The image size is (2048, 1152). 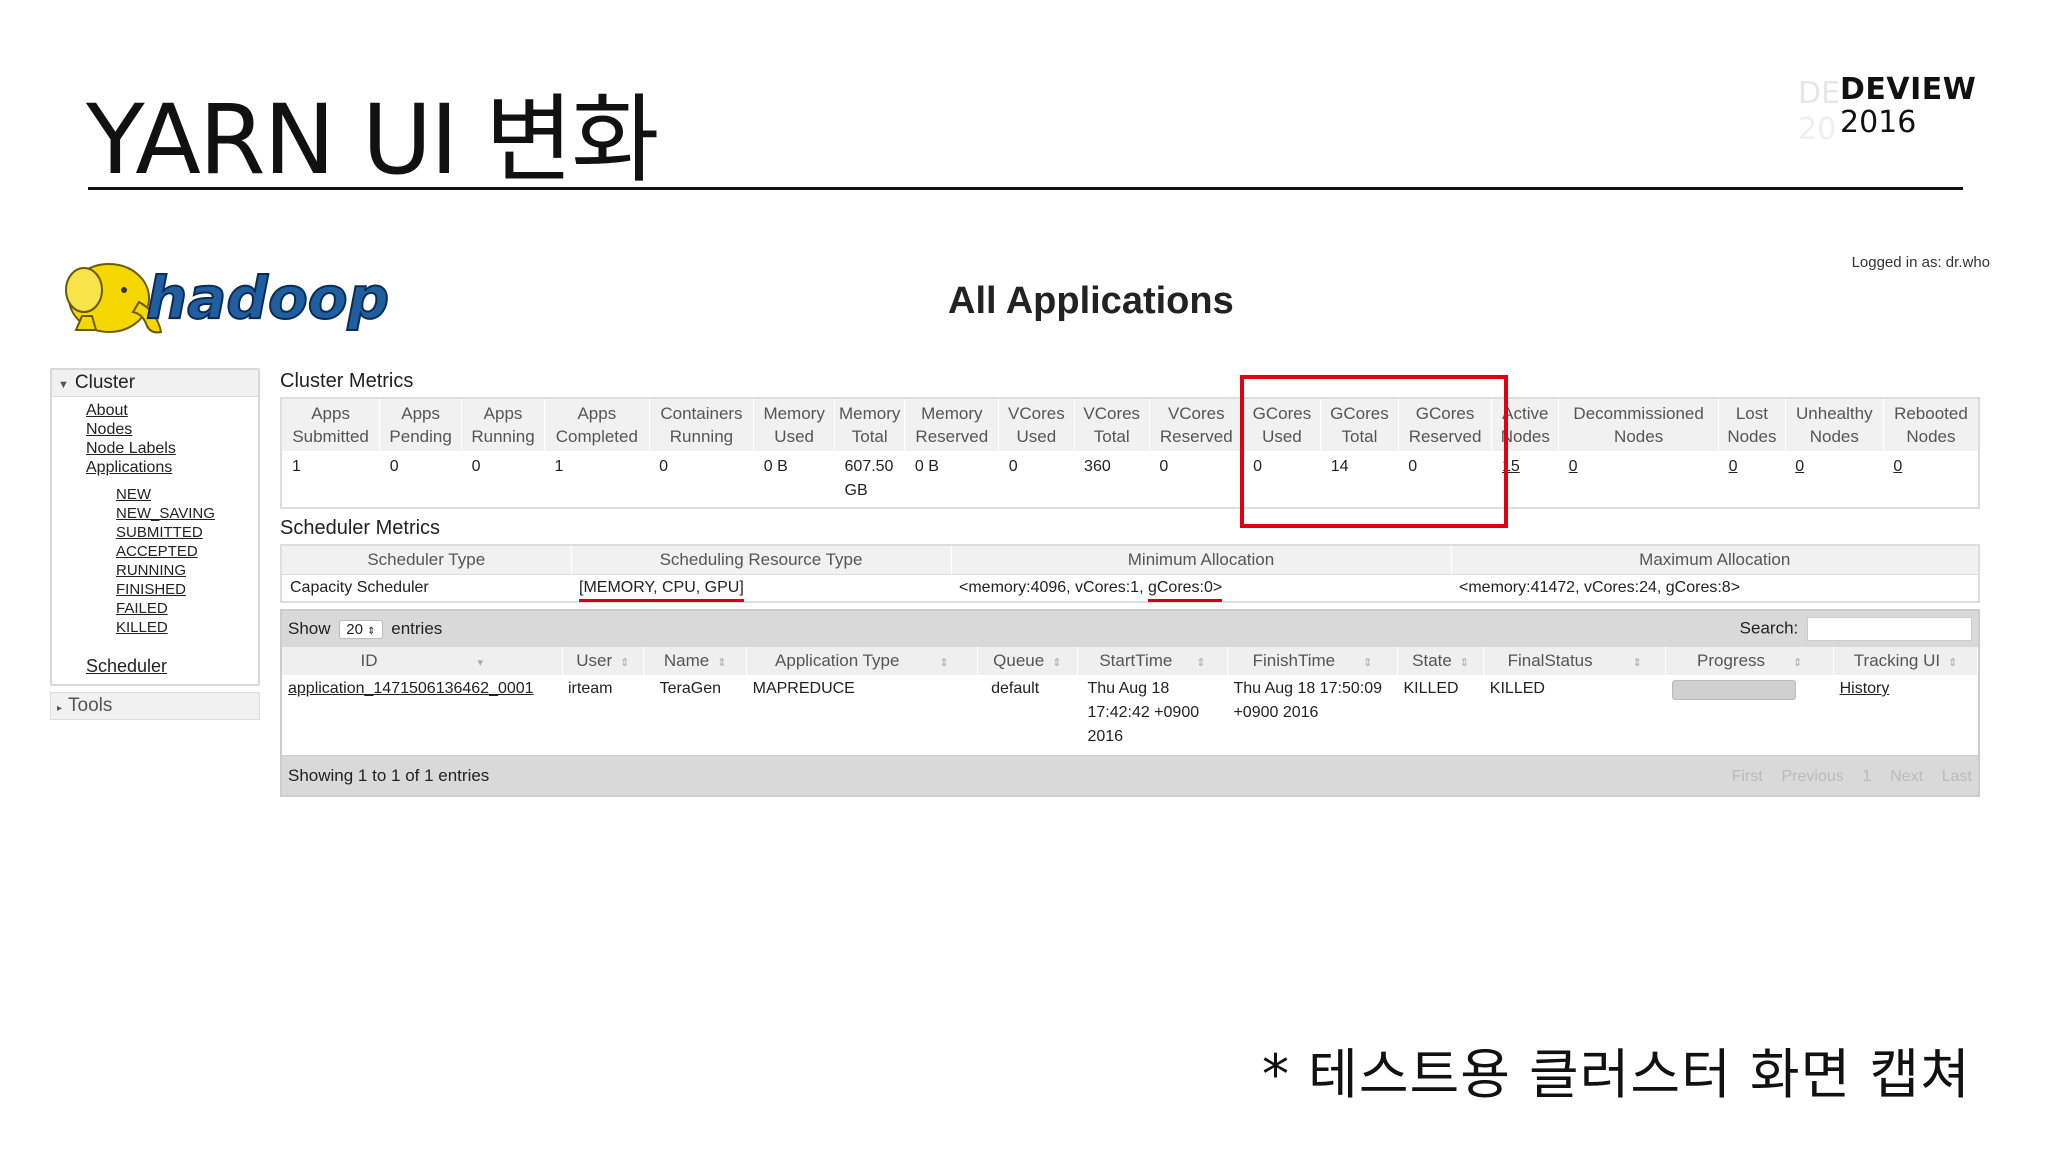 What do you see at coordinates (603, 661) in the screenshot?
I see `column-header-user: User ⇕` at bounding box center [603, 661].